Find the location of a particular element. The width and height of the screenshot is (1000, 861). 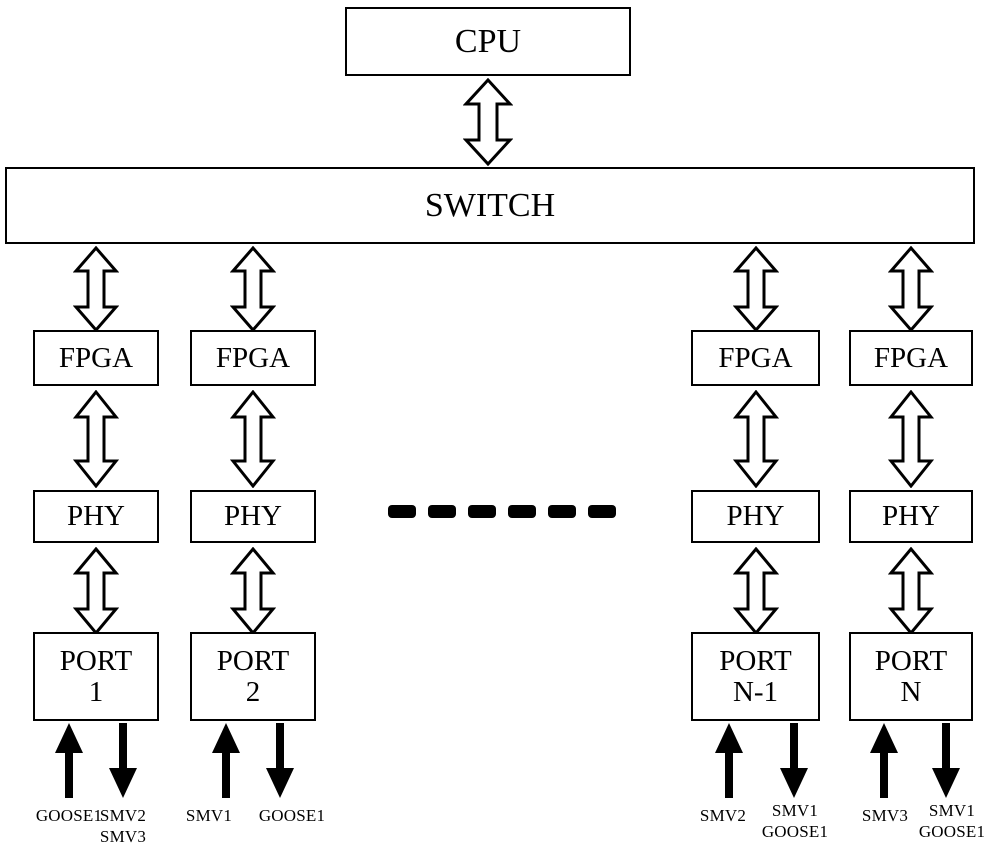

ellipsis-dashes is located at coordinates (502, 511).